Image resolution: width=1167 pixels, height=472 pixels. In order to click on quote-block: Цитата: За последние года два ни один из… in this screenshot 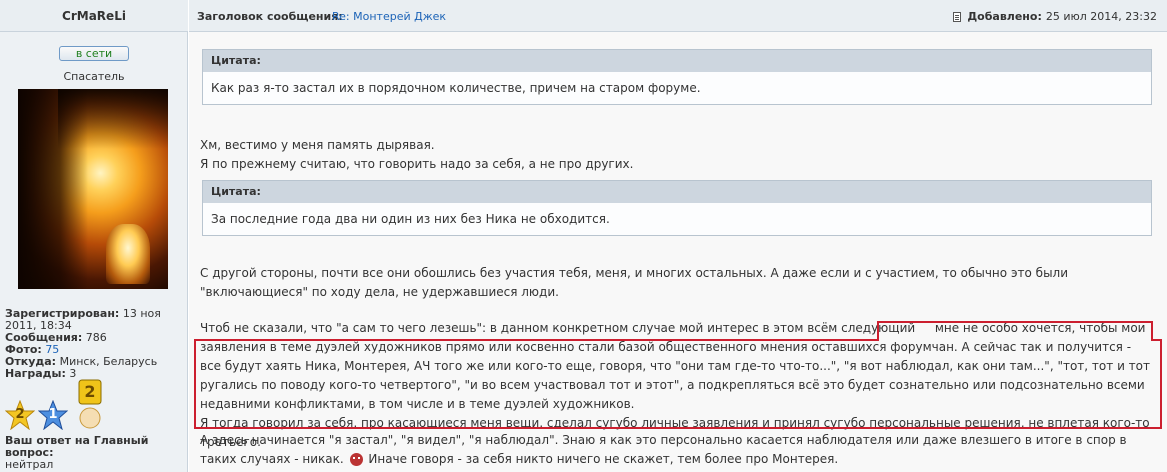, I will do `click(677, 208)`.